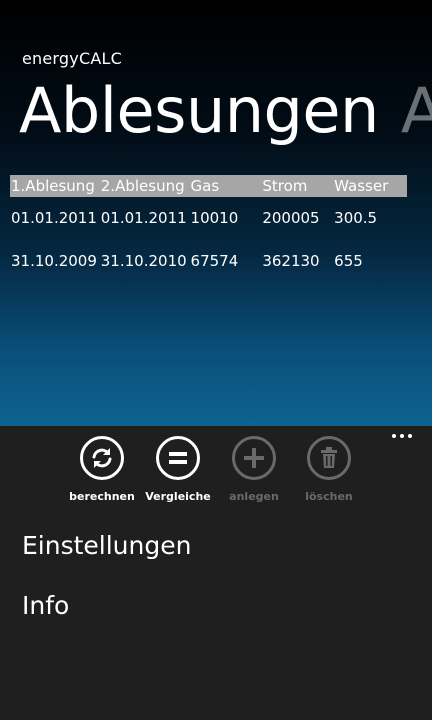 Image resolution: width=432 pixels, height=720 pixels. I want to click on table-cell: 31.10.2010, so click(143, 261).